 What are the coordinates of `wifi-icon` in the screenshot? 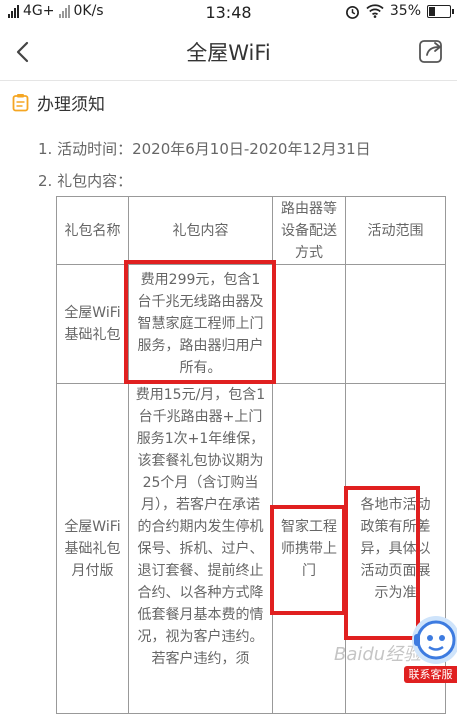 It's located at (375, 11).